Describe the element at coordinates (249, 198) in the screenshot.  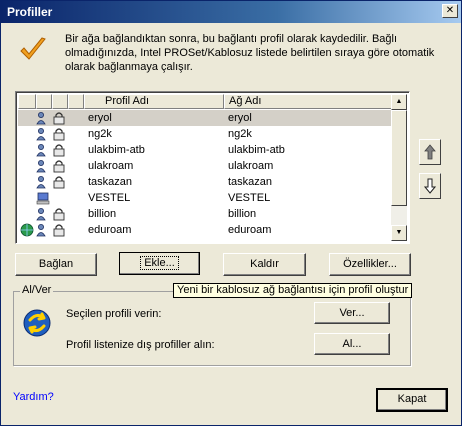
I see `network-name: VESTEL` at that location.